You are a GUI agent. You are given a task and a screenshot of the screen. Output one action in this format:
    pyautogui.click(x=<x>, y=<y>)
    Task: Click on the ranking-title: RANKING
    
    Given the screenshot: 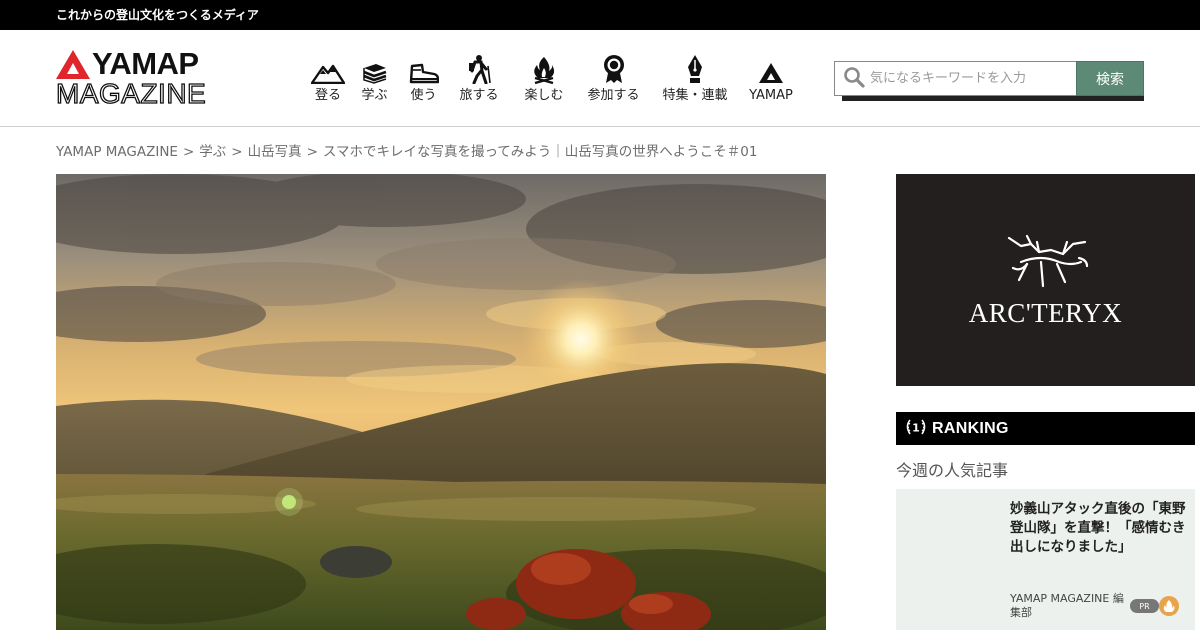 What is the action you would take?
    pyautogui.click(x=970, y=428)
    